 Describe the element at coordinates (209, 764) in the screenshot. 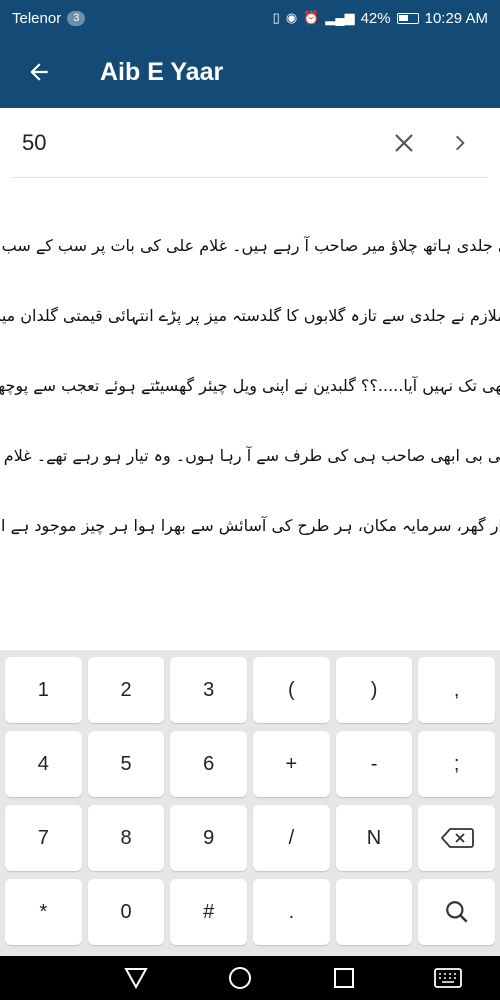

I see `key-6: 6` at that location.